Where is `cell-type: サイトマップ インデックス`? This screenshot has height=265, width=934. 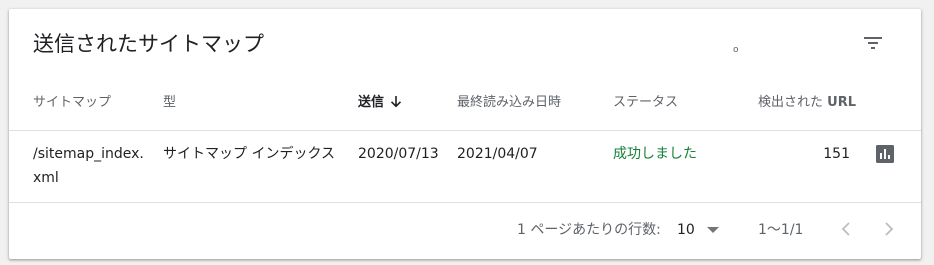 cell-type: サイトマップ インデックス is located at coordinates (249, 154).